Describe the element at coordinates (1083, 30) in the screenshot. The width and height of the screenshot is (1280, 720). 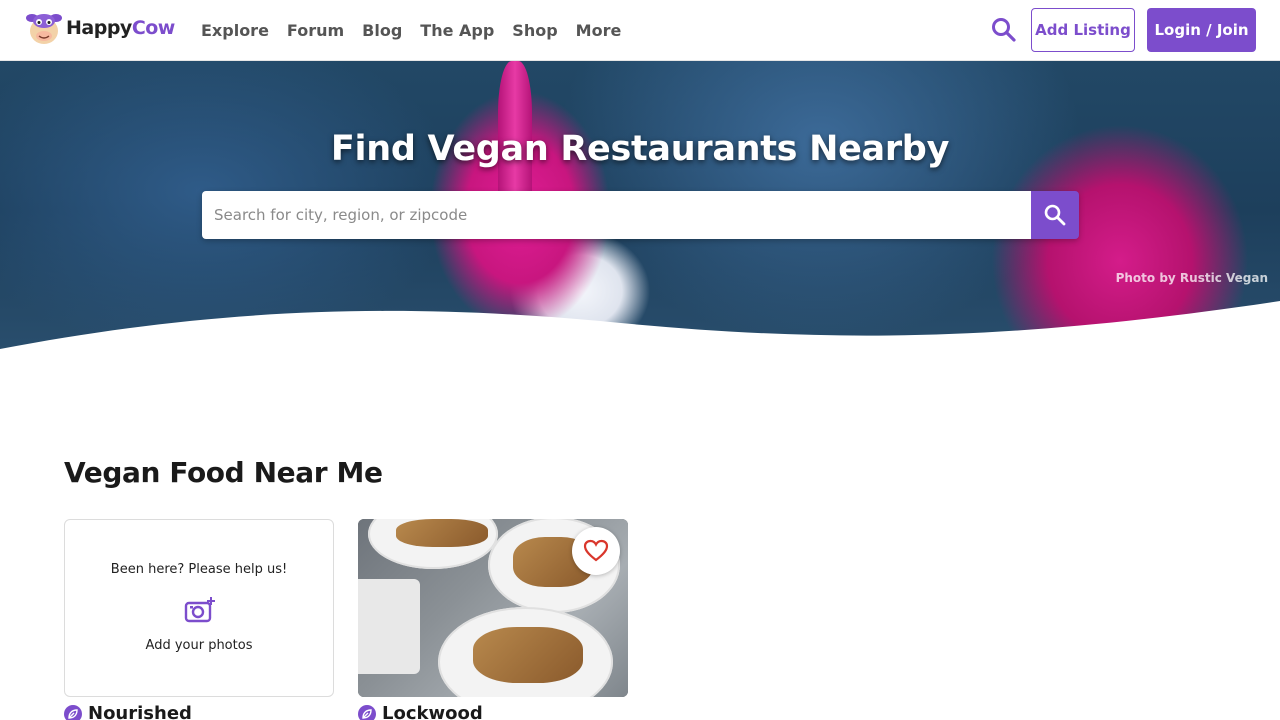
I see `add-listing-button: Add Listing` at that location.